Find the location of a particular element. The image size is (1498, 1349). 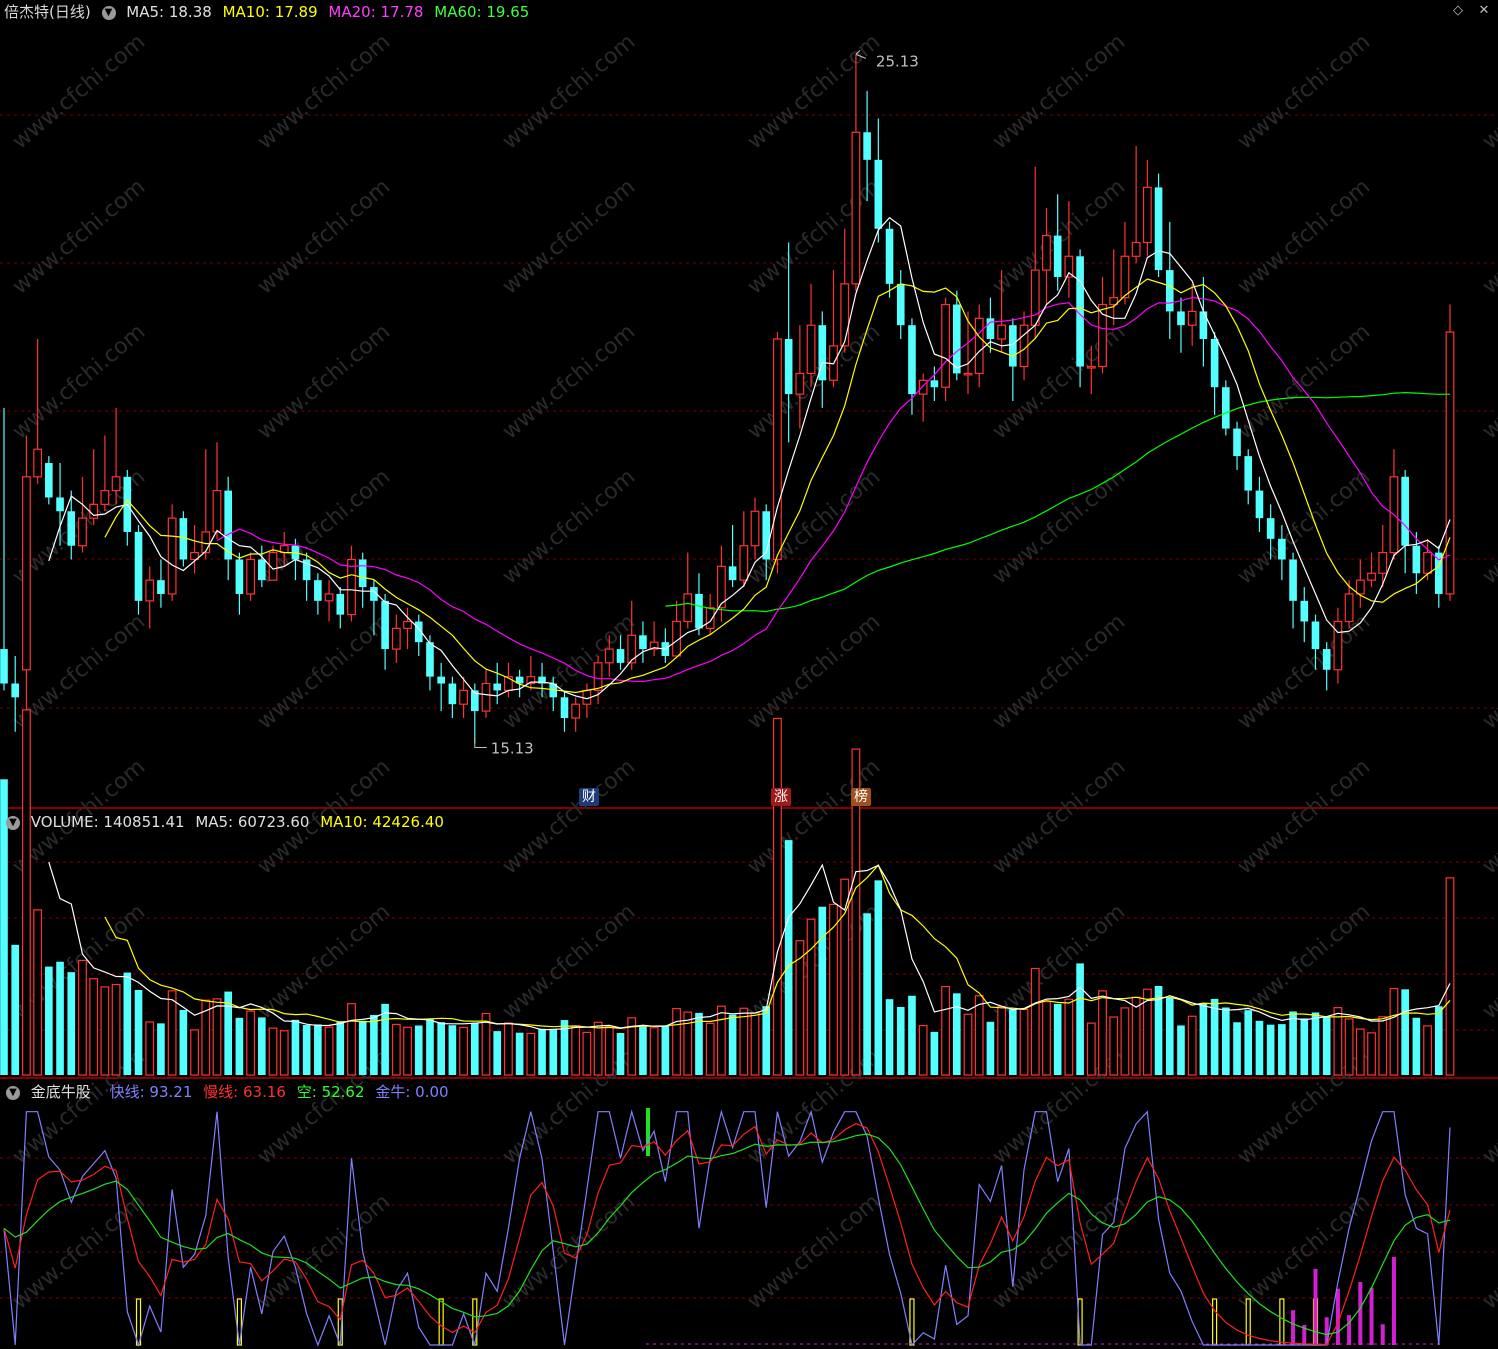

event-tag-finance: 财 is located at coordinates (589, 797).